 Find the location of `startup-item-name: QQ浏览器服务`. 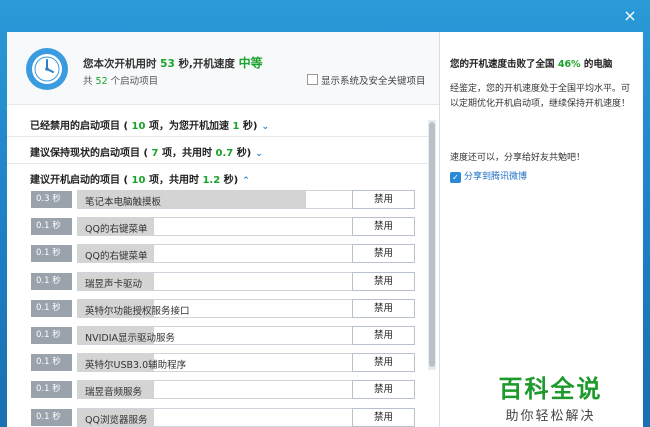

startup-item-name: QQ浏览器服务 is located at coordinates (116, 420).